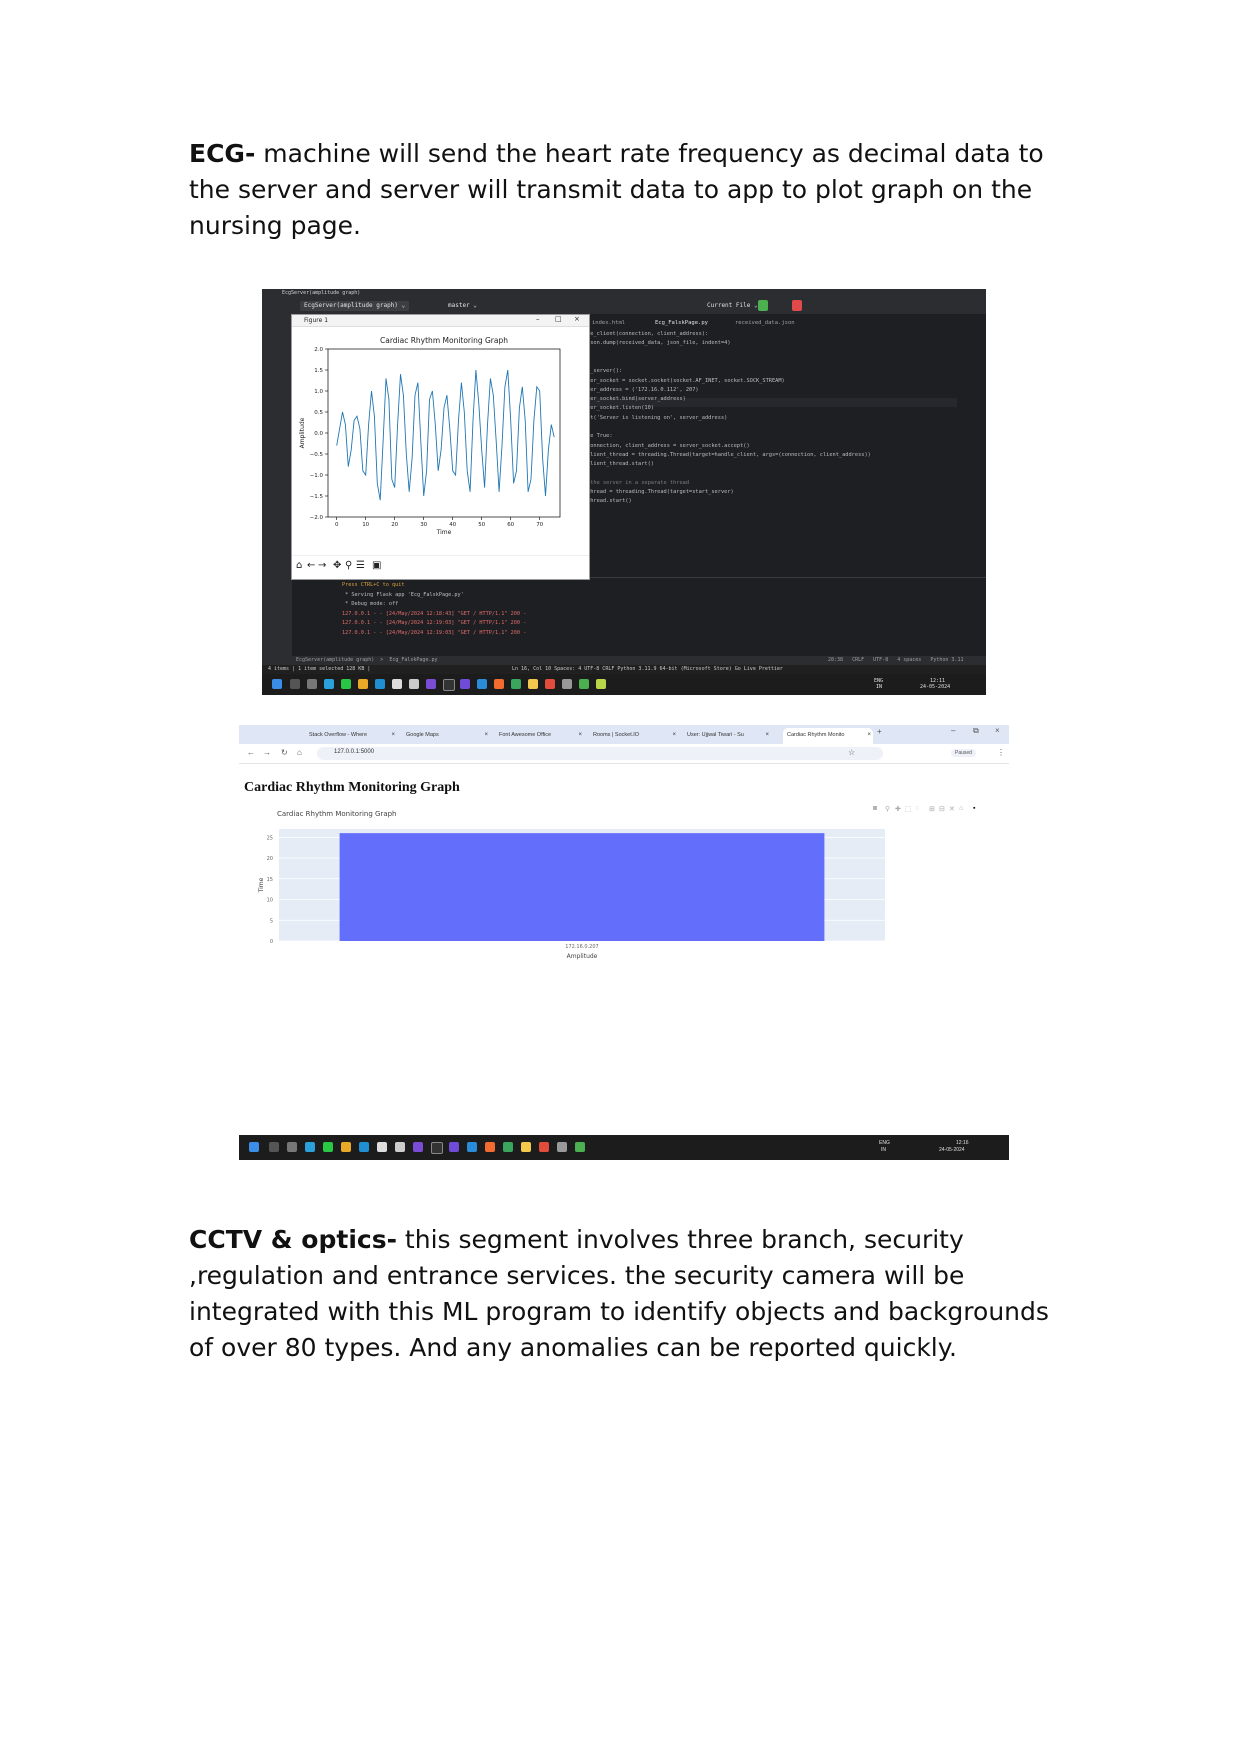 The image size is (1241, 1754). Describe the element at coordinates (462, 306) in the screenshot. I see `branch-selector: master ⌄` at that location.